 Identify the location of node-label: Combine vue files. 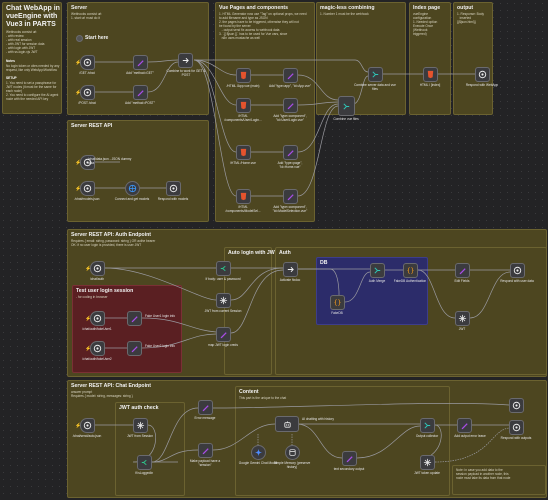
(346, 119).